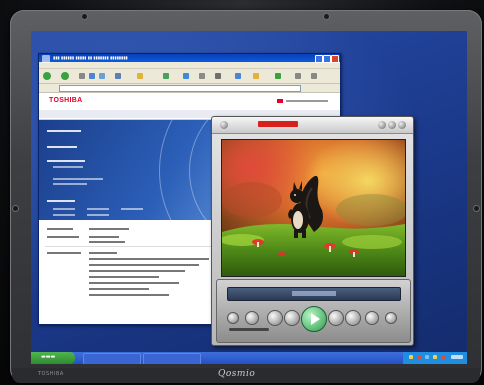  What do you see at coordinates (391, 318) in the screenshot?
I see `mute-icon` at bounding box center [391, 318].